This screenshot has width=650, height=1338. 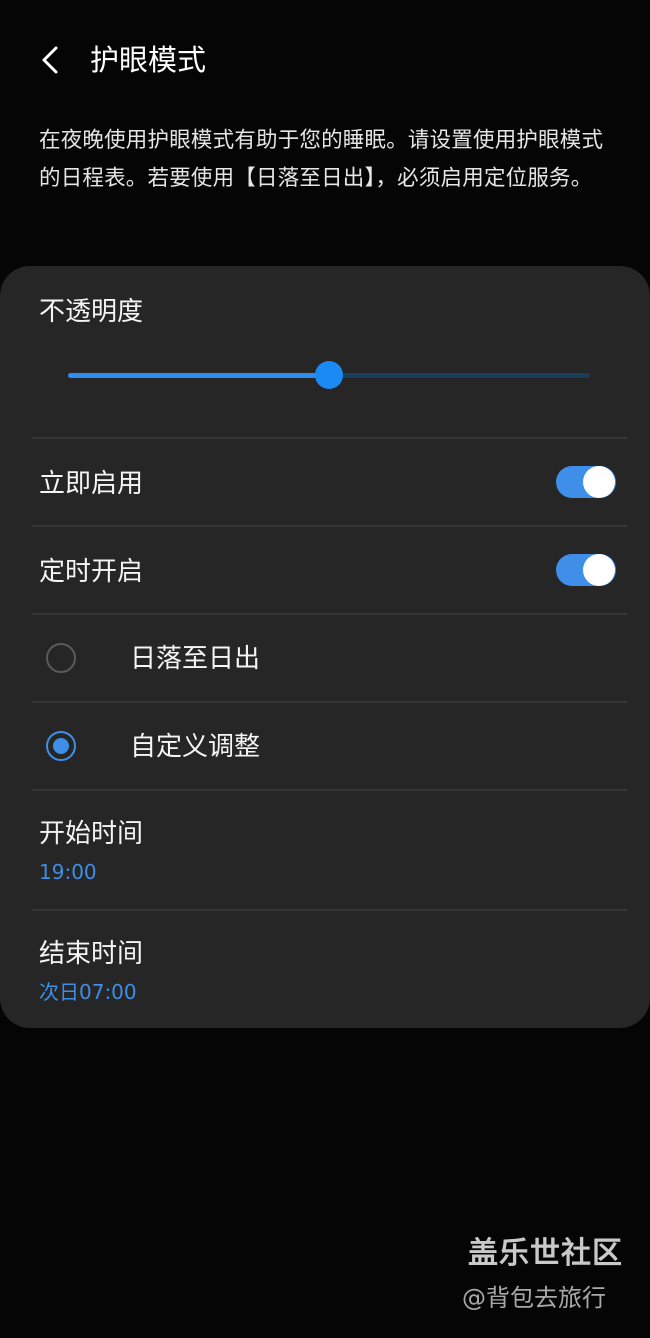 I want to click on turn-on-now-label: 立即启用, so click(x=91, y=484).